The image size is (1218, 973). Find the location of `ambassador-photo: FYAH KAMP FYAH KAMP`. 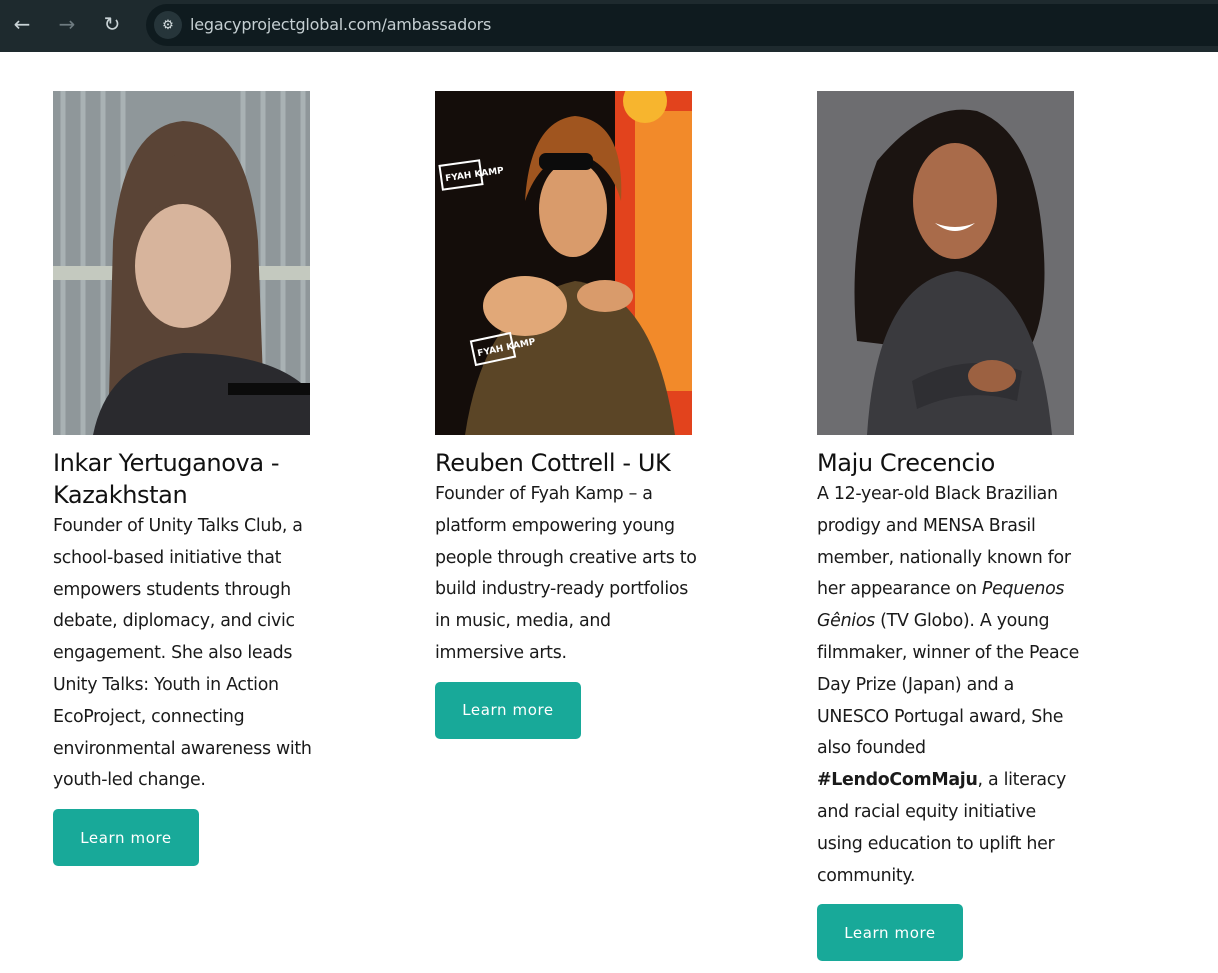

ambassador-photo: FYAH KAMP FYAH KAMP is located at coordinates (563, 263).